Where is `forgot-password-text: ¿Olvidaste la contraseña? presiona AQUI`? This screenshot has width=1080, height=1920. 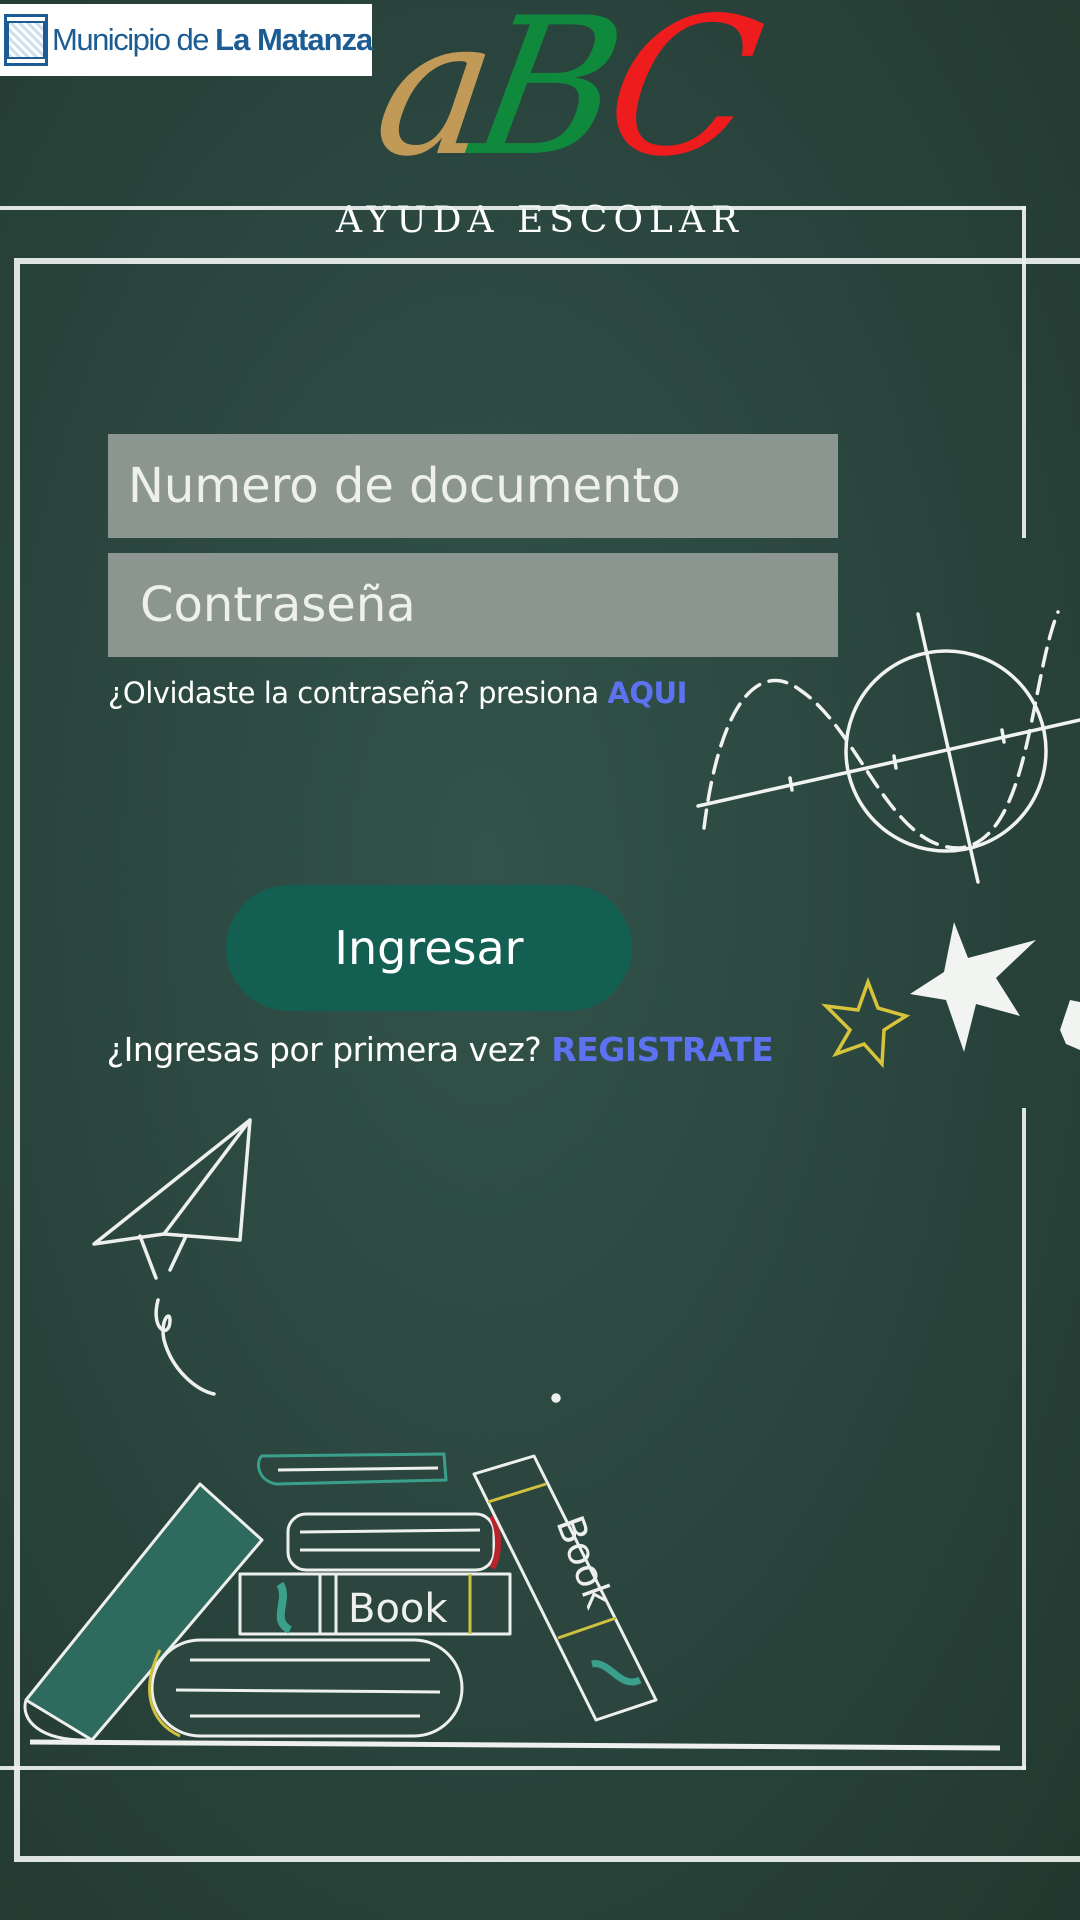 forgot-password-text: ¿Olvidaste la contraseña? presiona AQUI is located at coordinates (397, 693).